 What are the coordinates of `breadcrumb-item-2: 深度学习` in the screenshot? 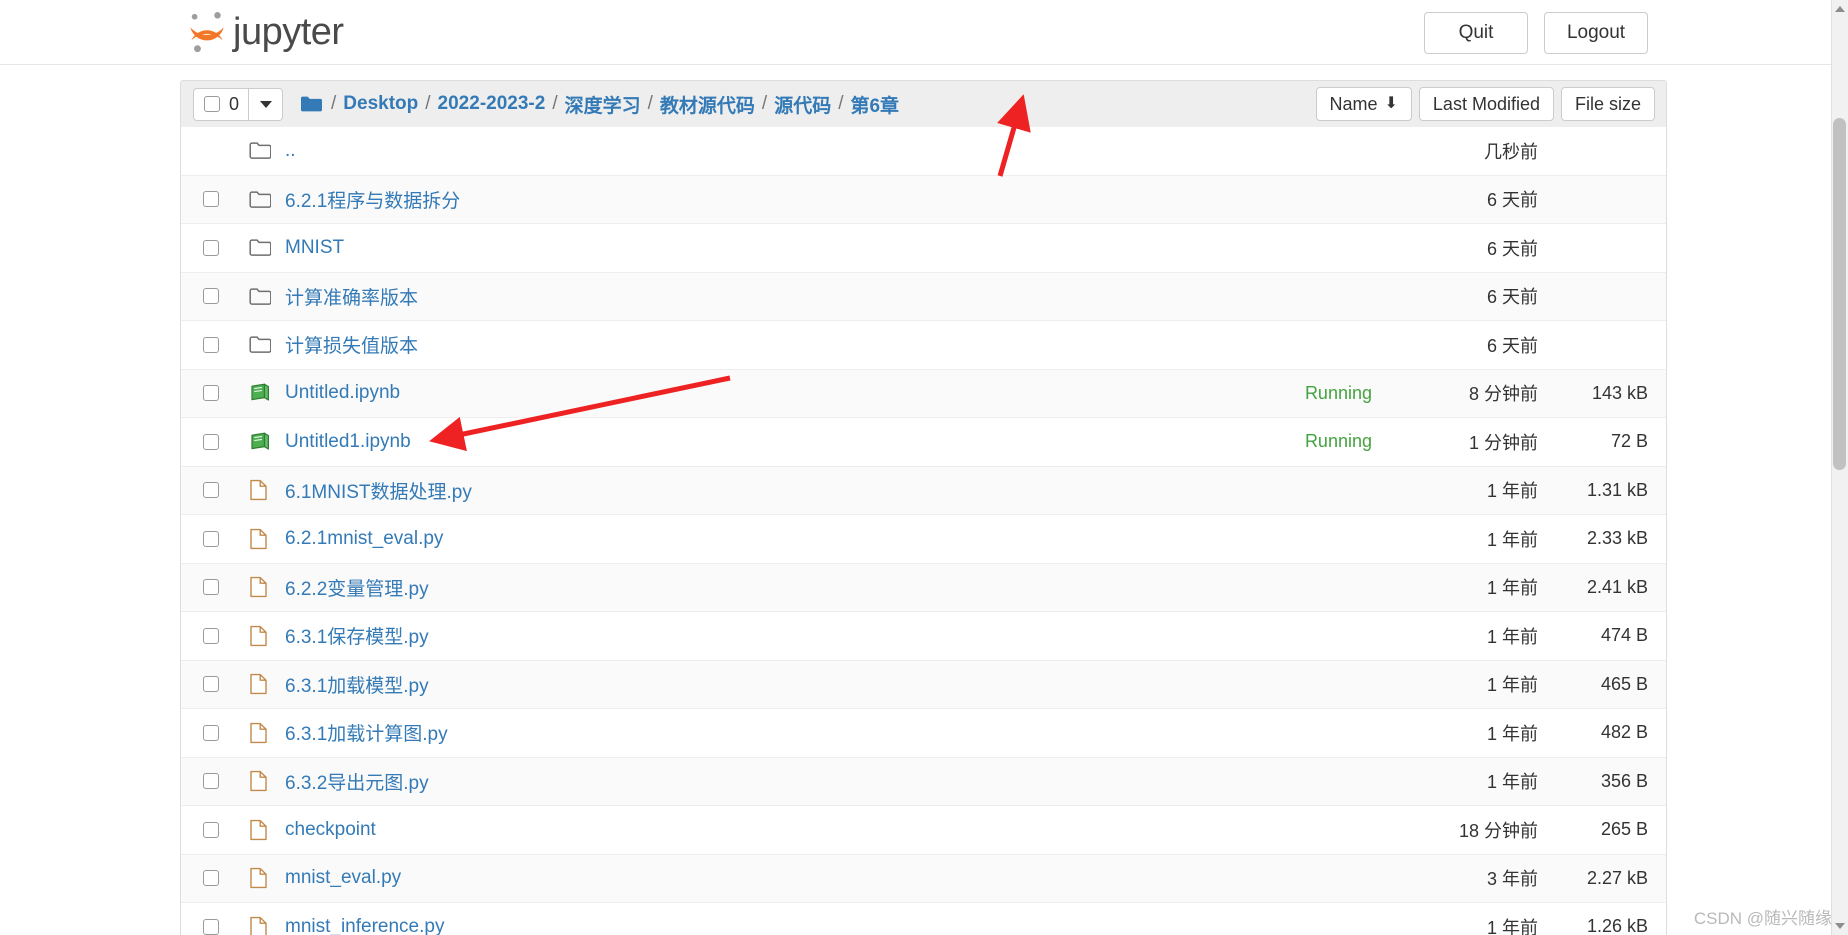 It's located at (603, 104).